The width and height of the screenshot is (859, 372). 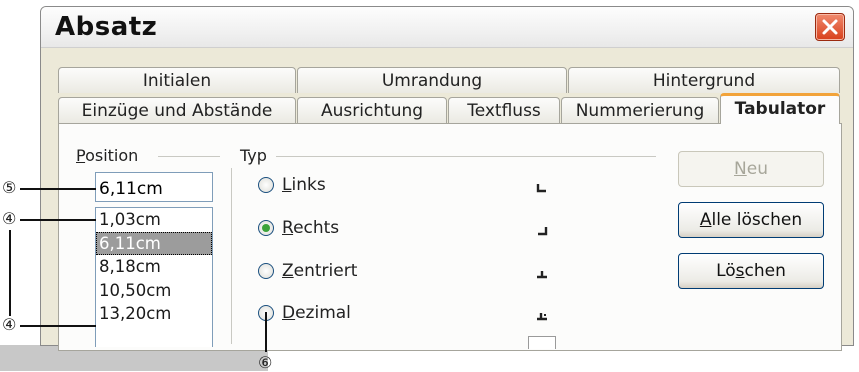 What do you see at coordinates (542, 275) in the screenshot?
I see `tab-center-icon` at bounding box center [542, 275].